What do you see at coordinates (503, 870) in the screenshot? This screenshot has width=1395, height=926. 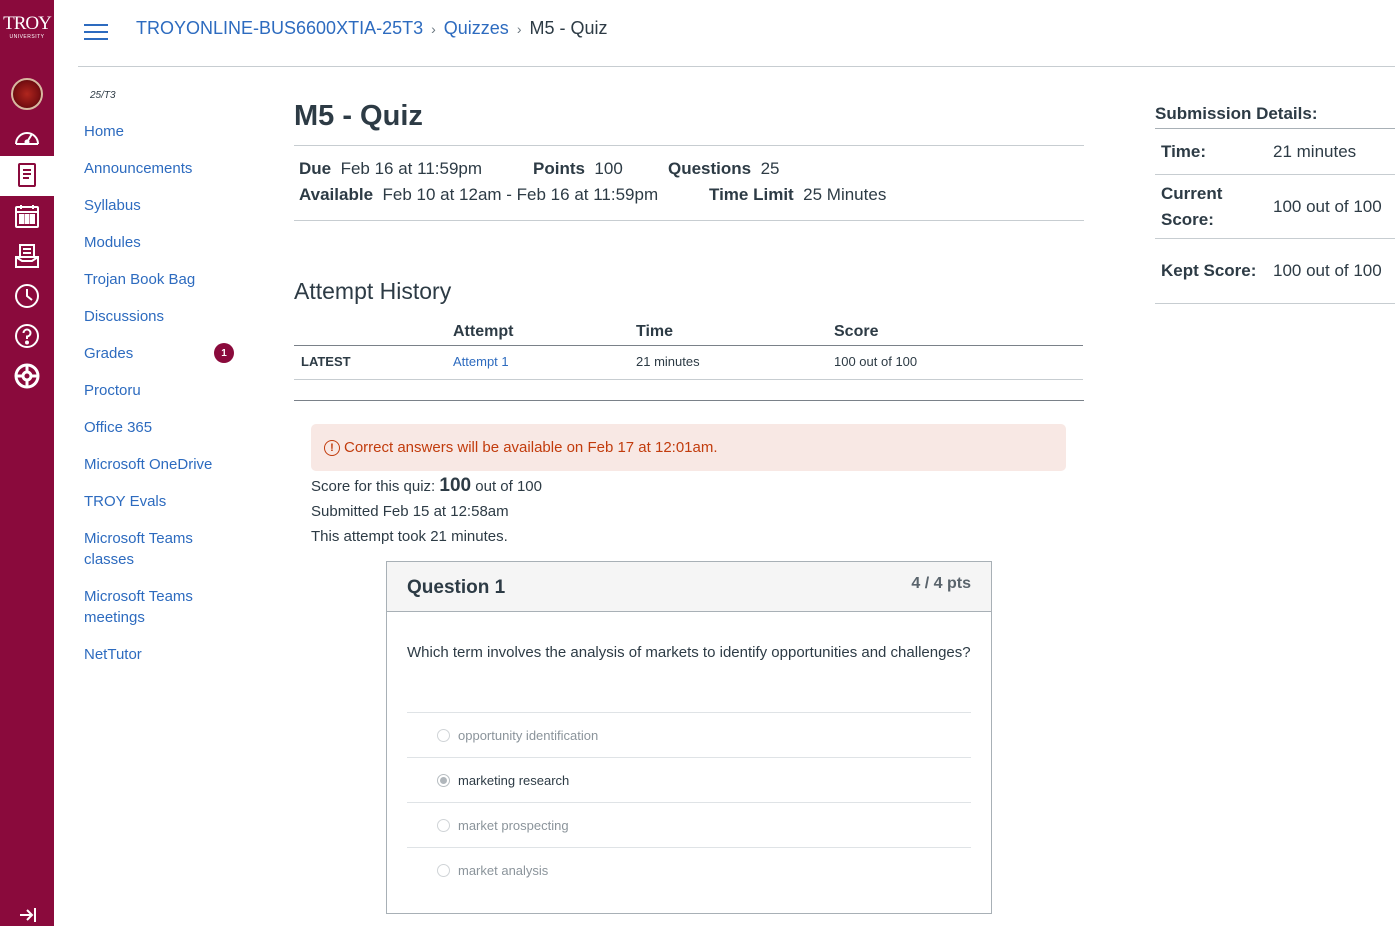 I see `answer-label: market analysis` at bounding box center [503, 870].